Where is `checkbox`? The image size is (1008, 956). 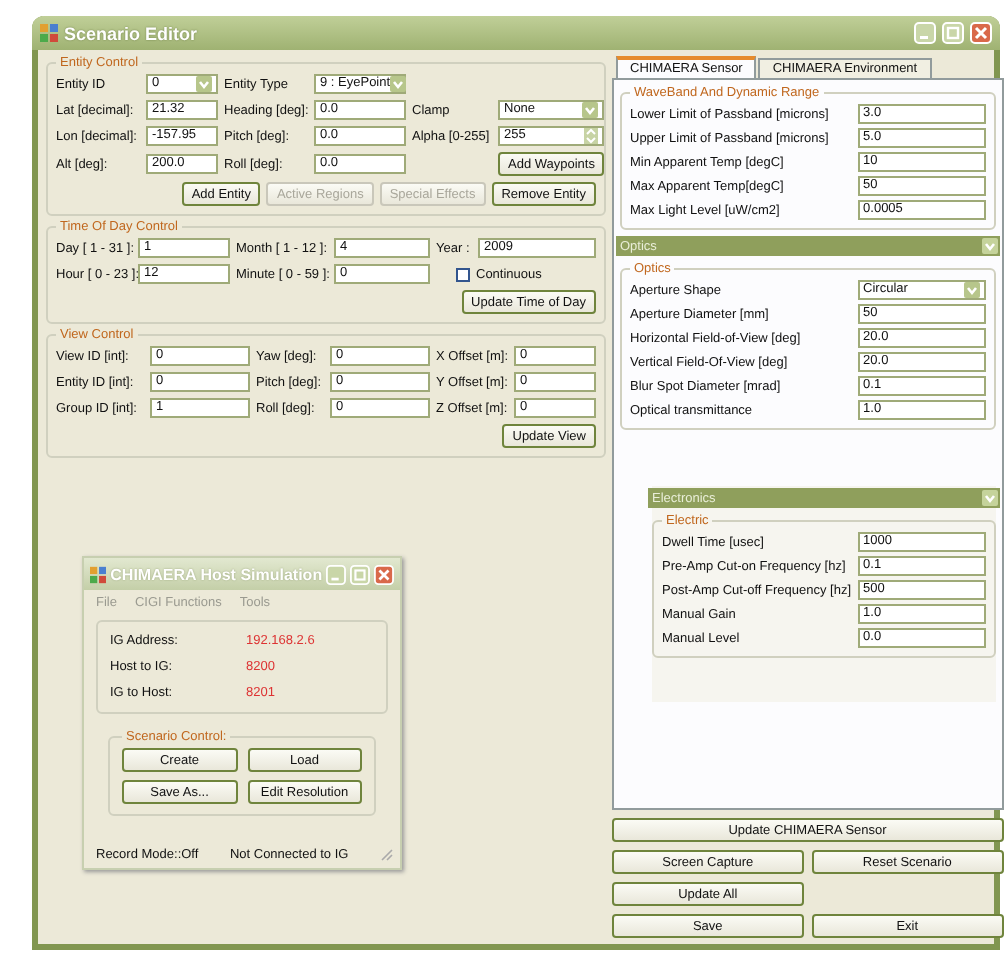
checkbox is located at coordinates (463, 274).